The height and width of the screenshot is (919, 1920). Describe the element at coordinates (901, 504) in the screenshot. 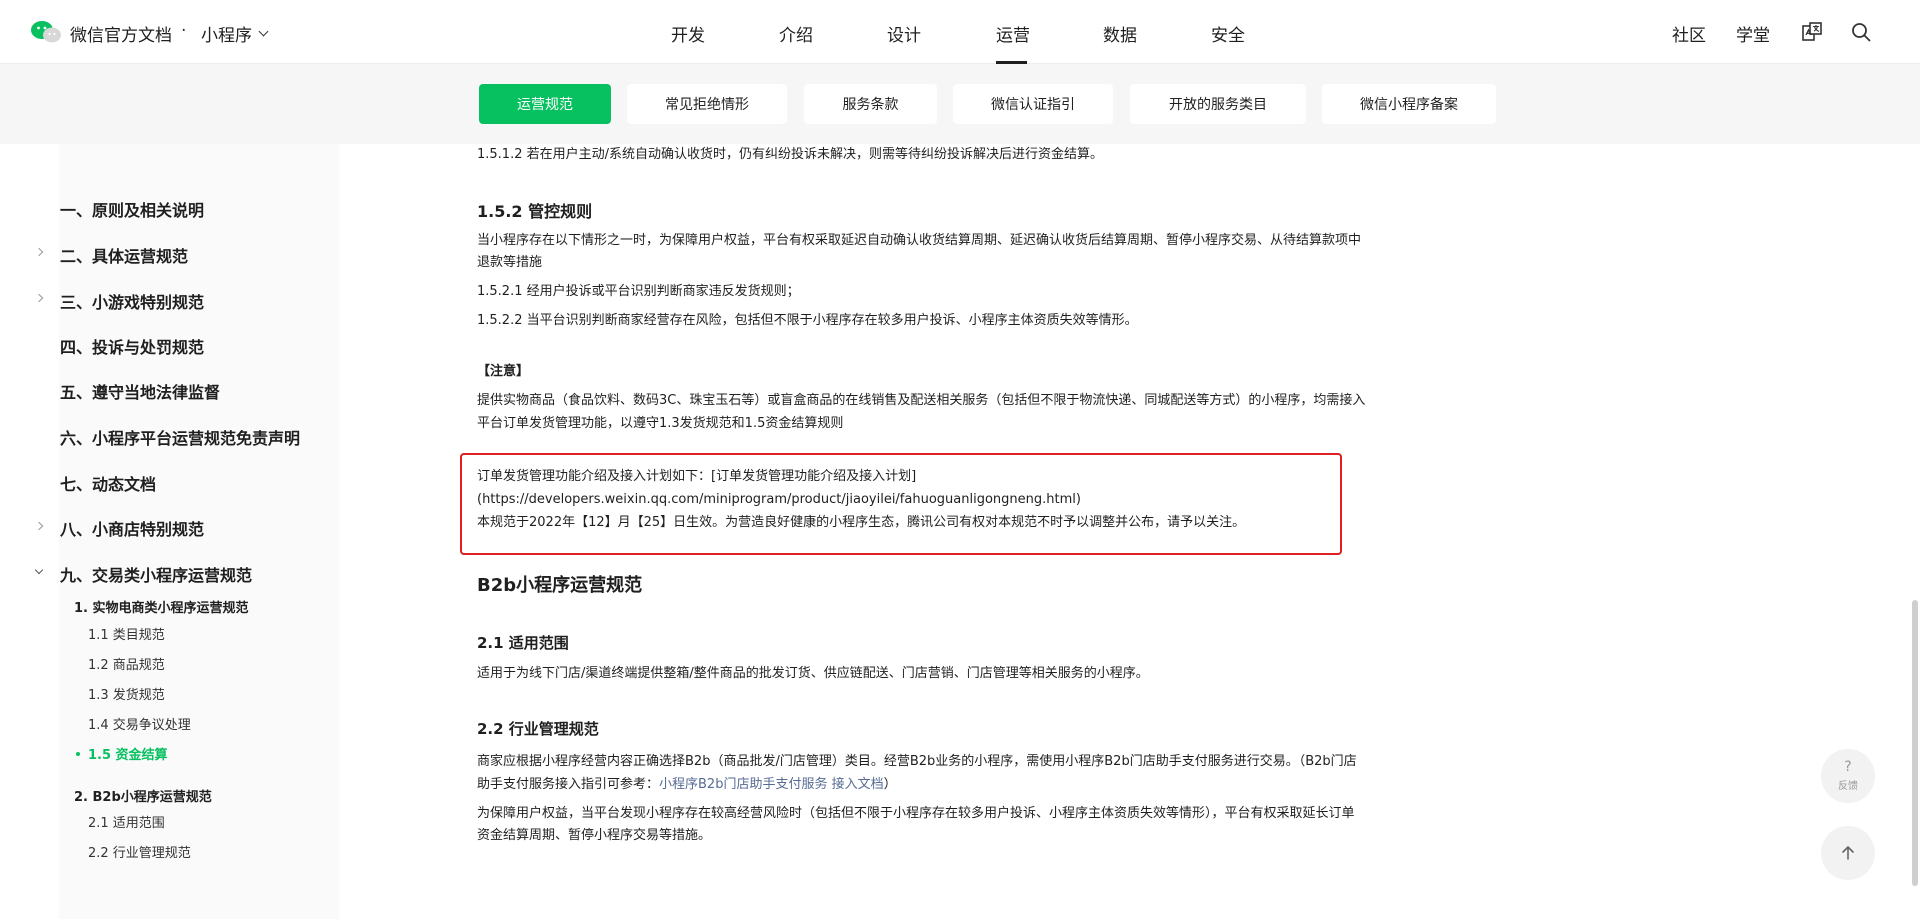

I see `highlight-red-box` at that location.